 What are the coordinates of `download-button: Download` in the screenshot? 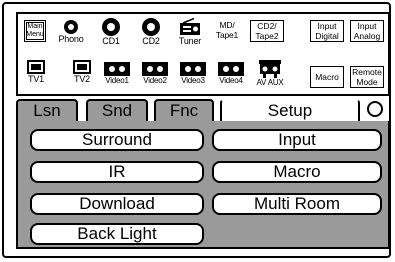 It's located at (117, 204).